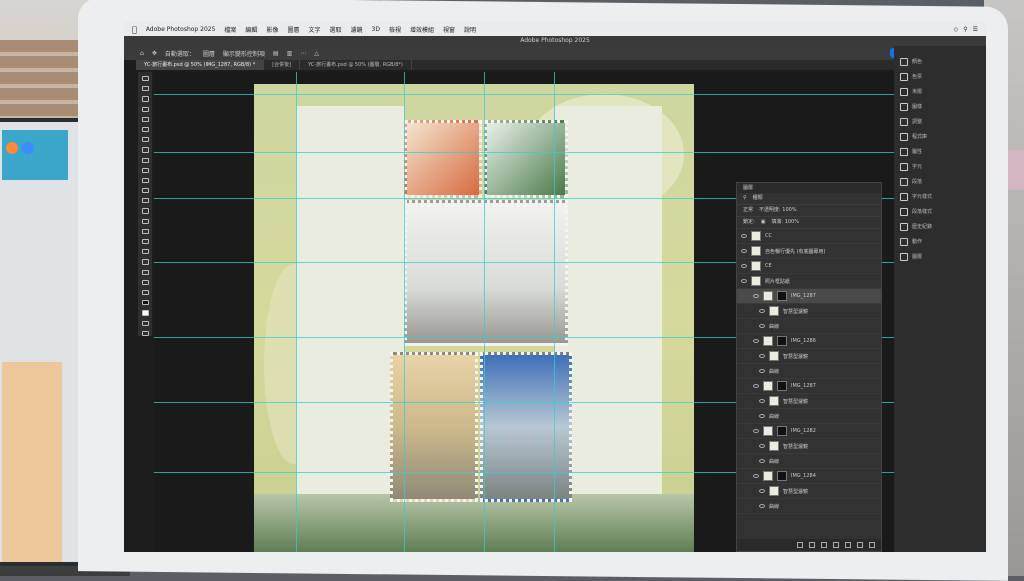 Image resolution: width=1024 pixels, height=581 pixels. Describe the element at coordinates (314, 29) in the screenshot. I see `menu-item: 文字` at that location.